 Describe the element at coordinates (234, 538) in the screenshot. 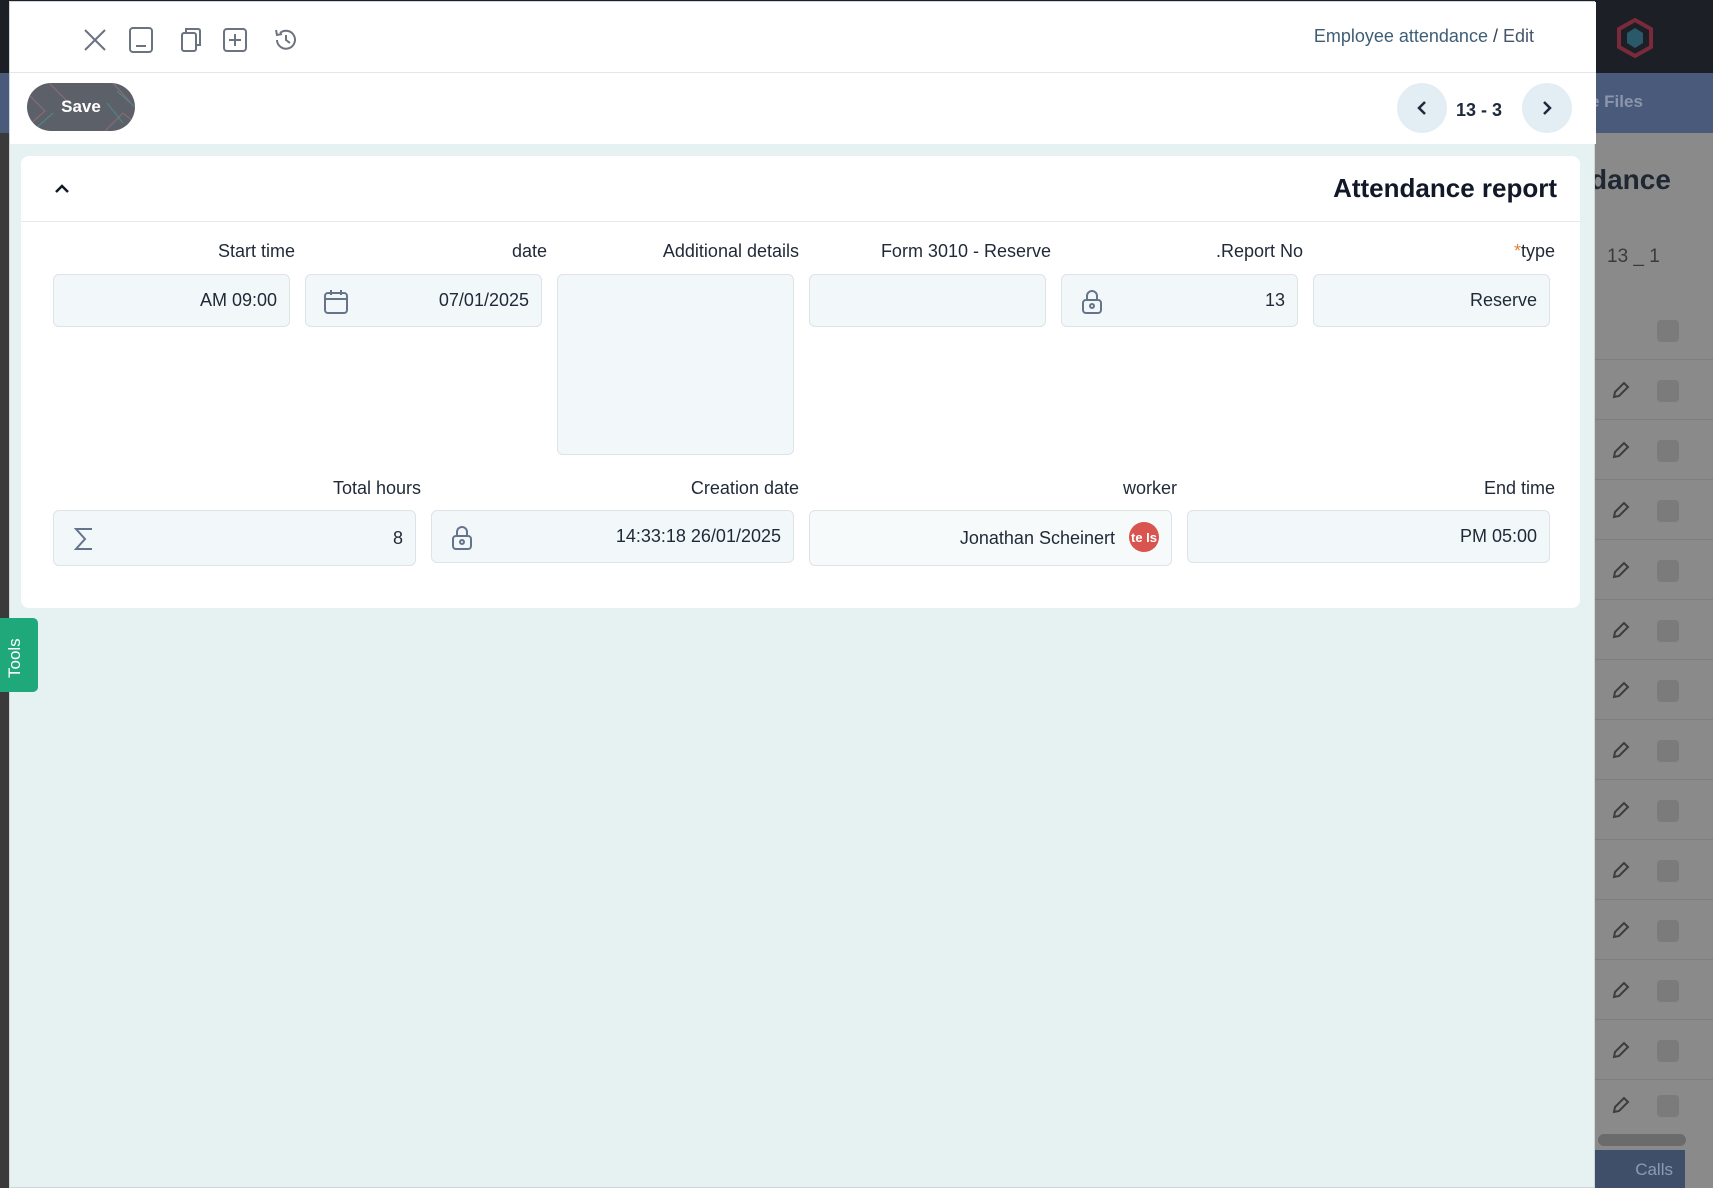

I see `total-hours-field: 8` at that location.